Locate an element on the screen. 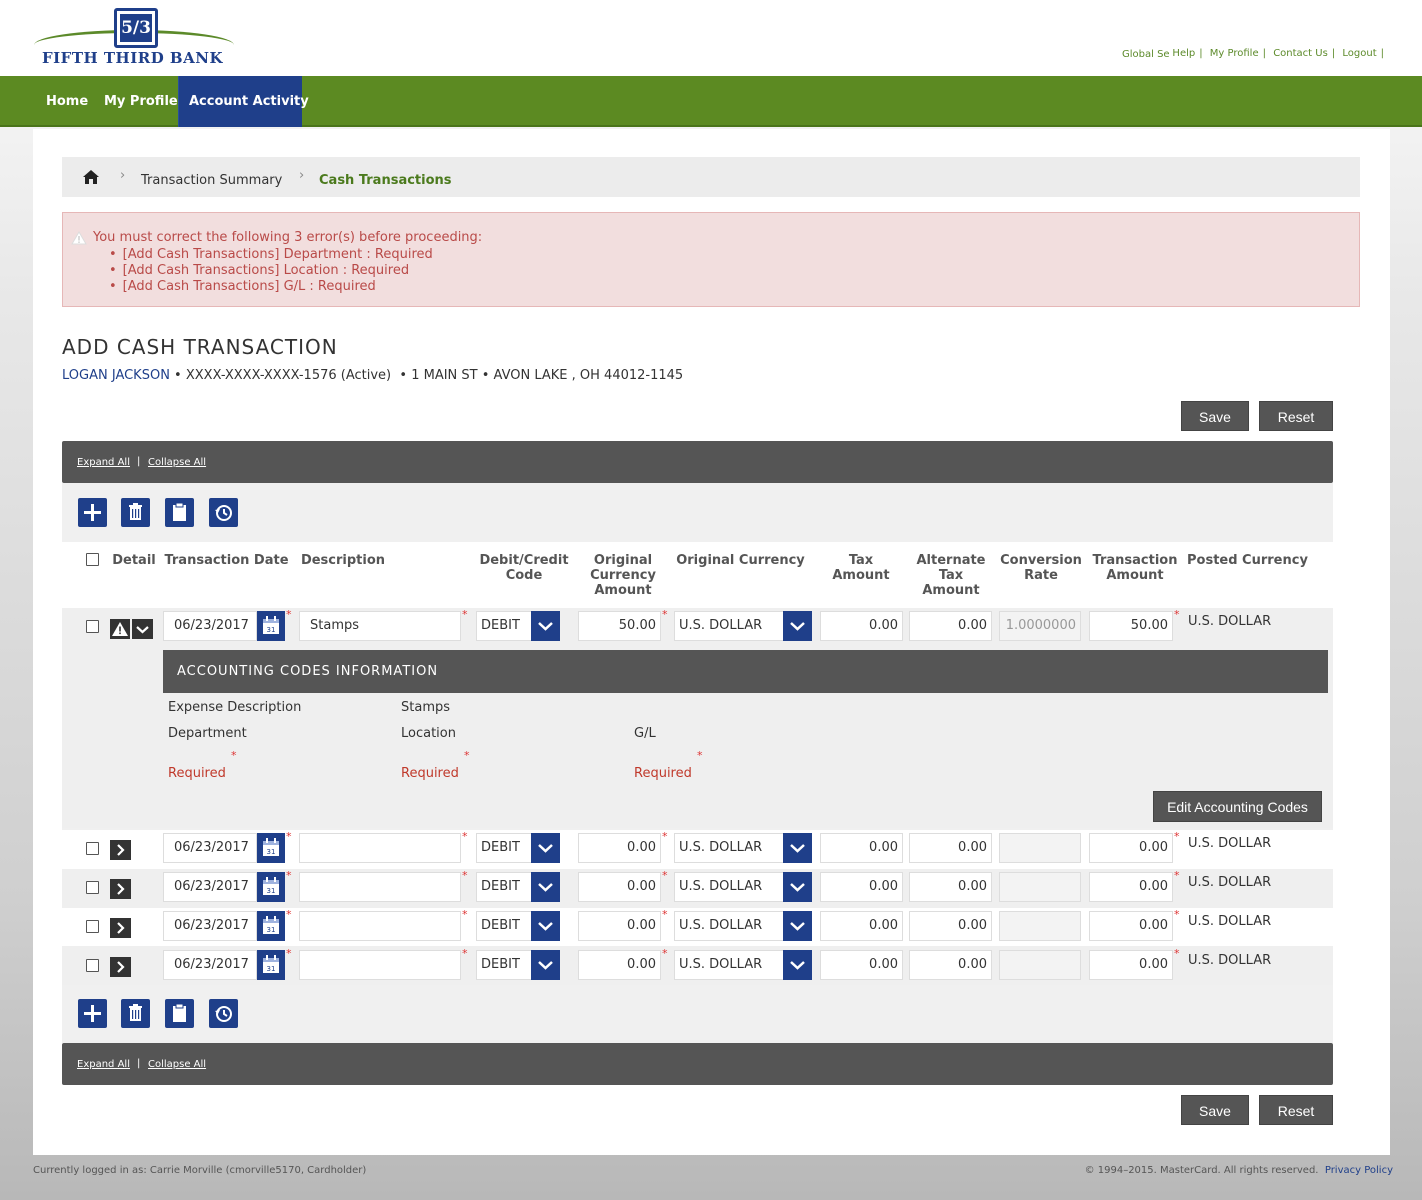 The height and width of the screenshot is (1200, 1422). row-collapse-button is located at coordinates (142, 629).